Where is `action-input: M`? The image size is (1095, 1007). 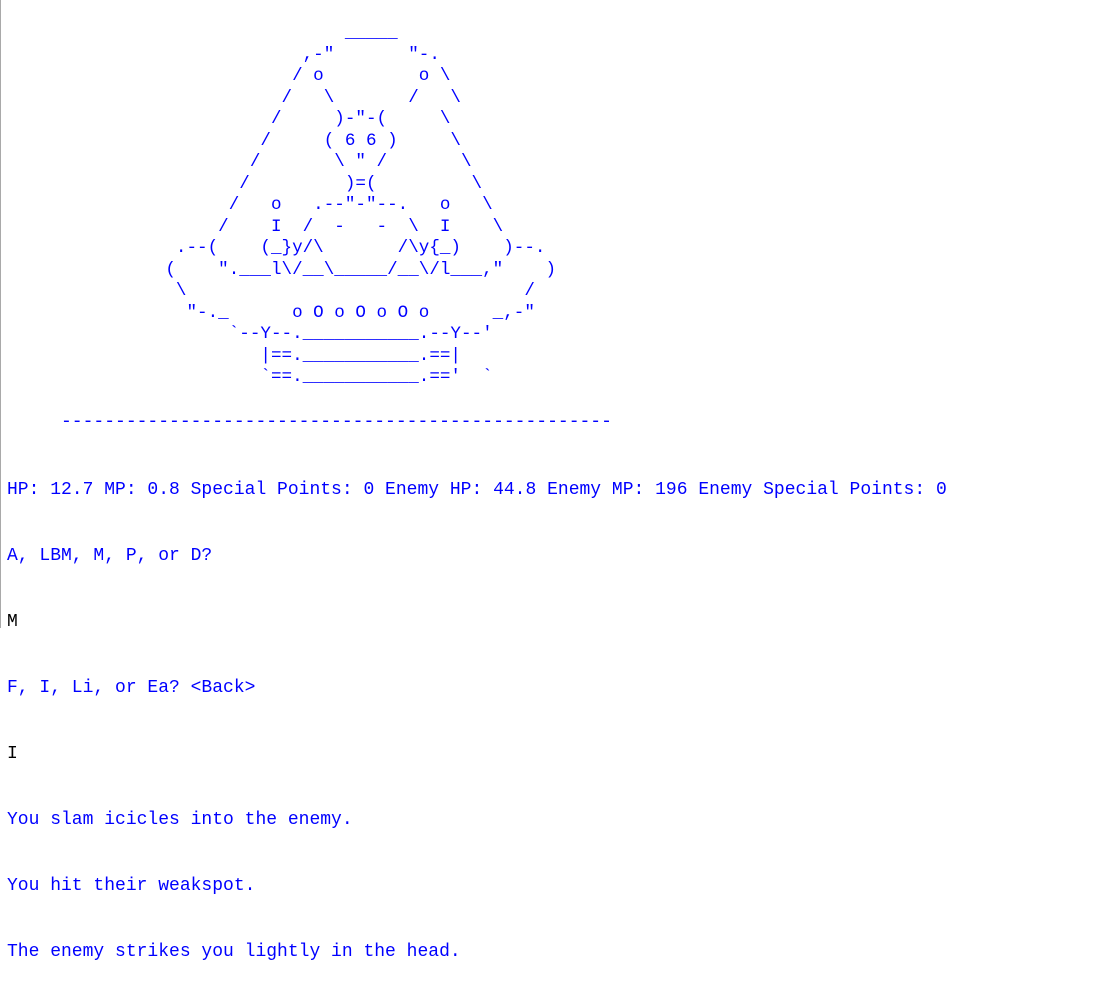
action-input: M is located at coordinates (12, 622).